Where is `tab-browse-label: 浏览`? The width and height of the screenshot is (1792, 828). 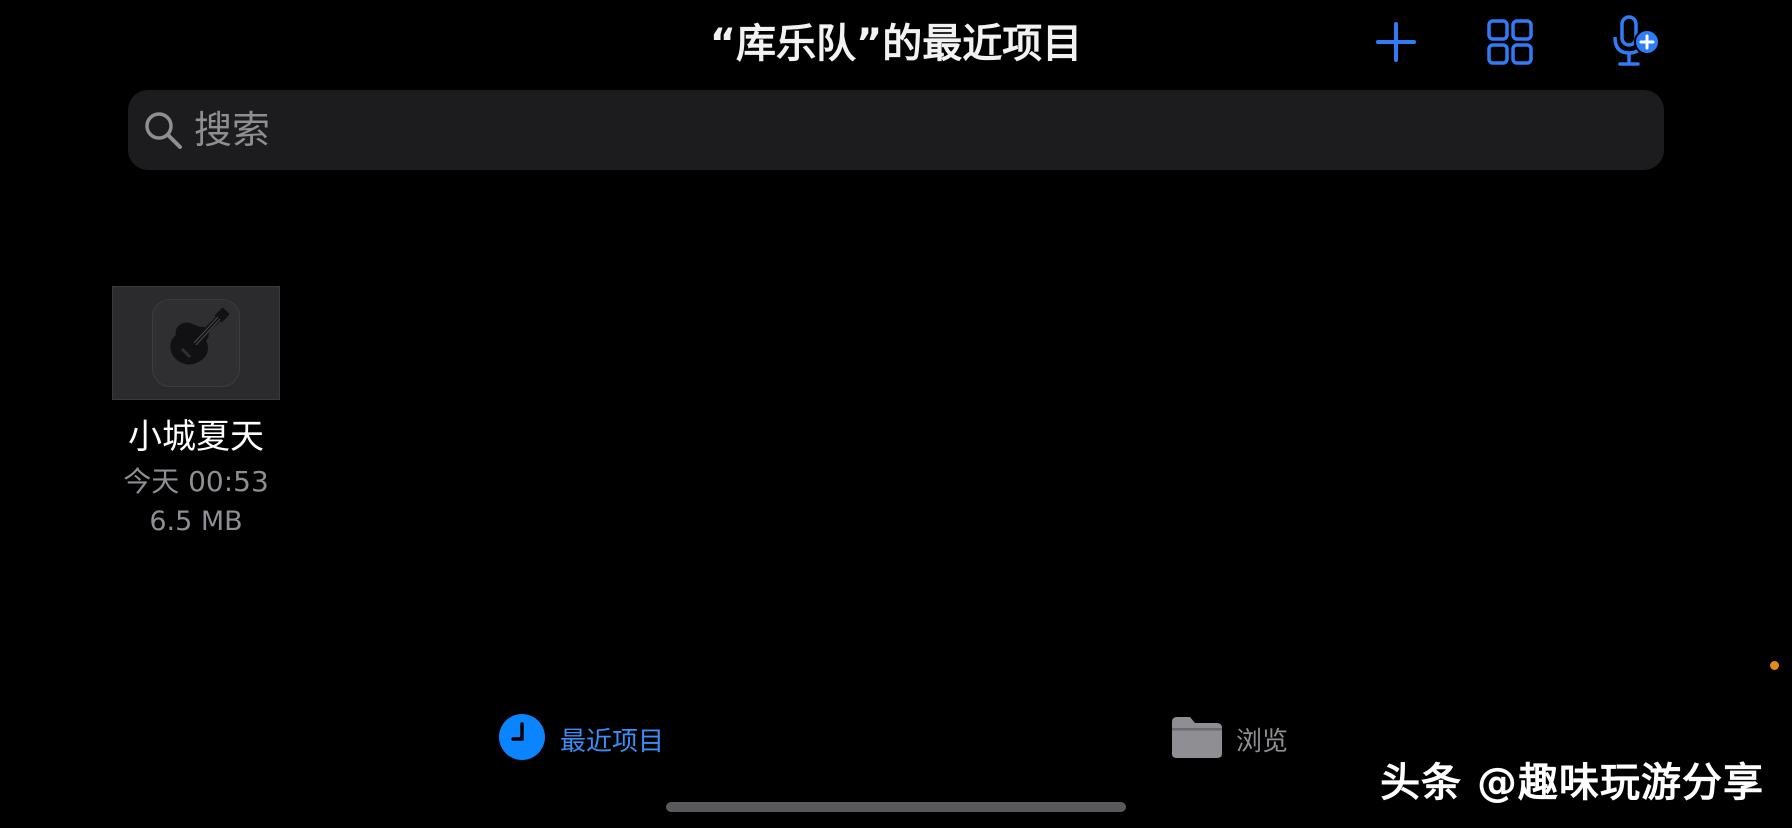 tab-browse-label: 浏览 is located at coordinates (1262, 741).